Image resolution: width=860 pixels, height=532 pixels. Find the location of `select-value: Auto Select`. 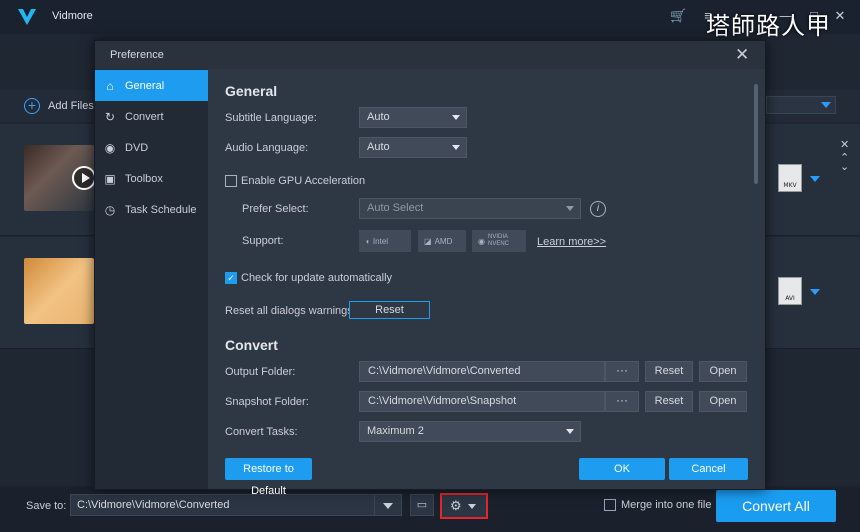

select-value: Auto Select is located at coordinates (395, 208).